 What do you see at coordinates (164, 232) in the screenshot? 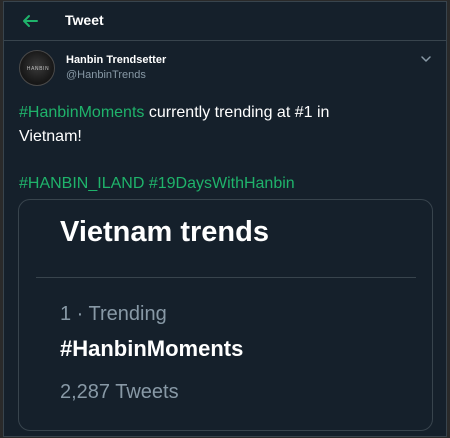
I see `card-title: Vietnam trends` at bounding box center [164, 232].